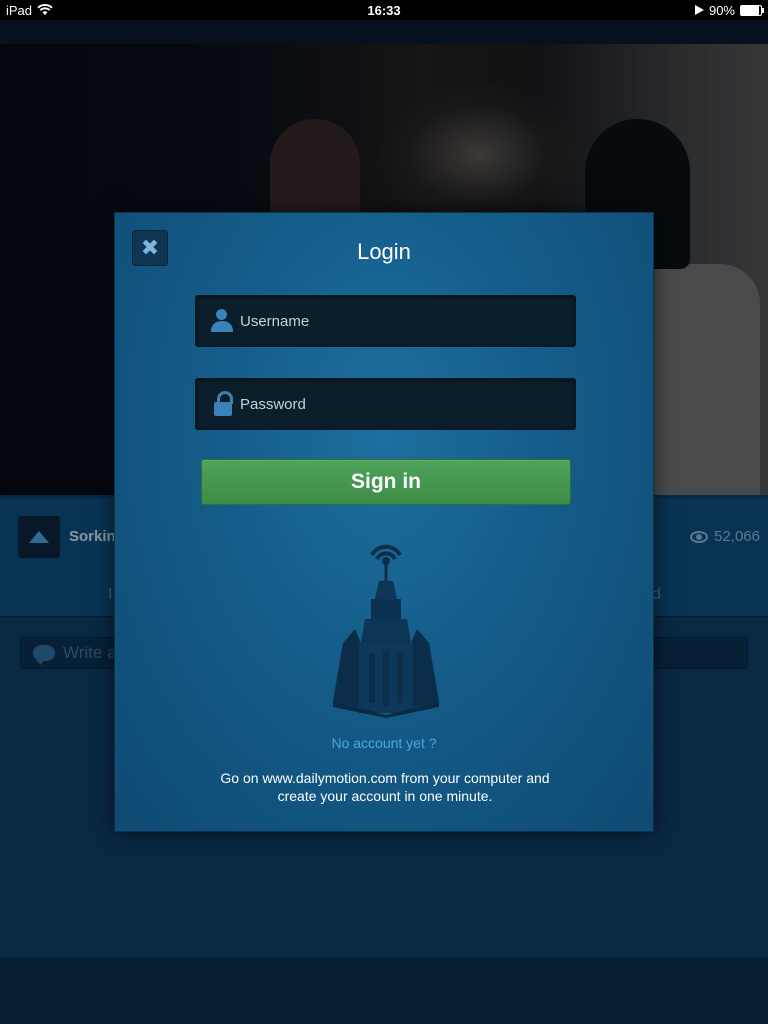  I want to click on status-bar: iPad 16:33 90%, so click(384, 10).